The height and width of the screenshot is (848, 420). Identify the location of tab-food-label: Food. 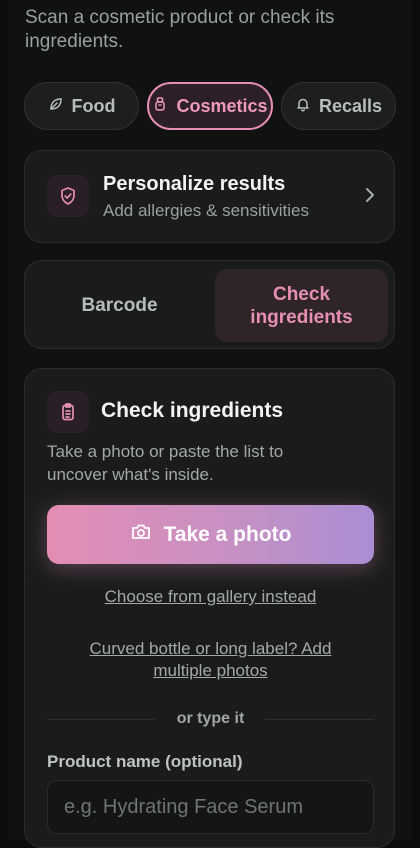
(93, 105).